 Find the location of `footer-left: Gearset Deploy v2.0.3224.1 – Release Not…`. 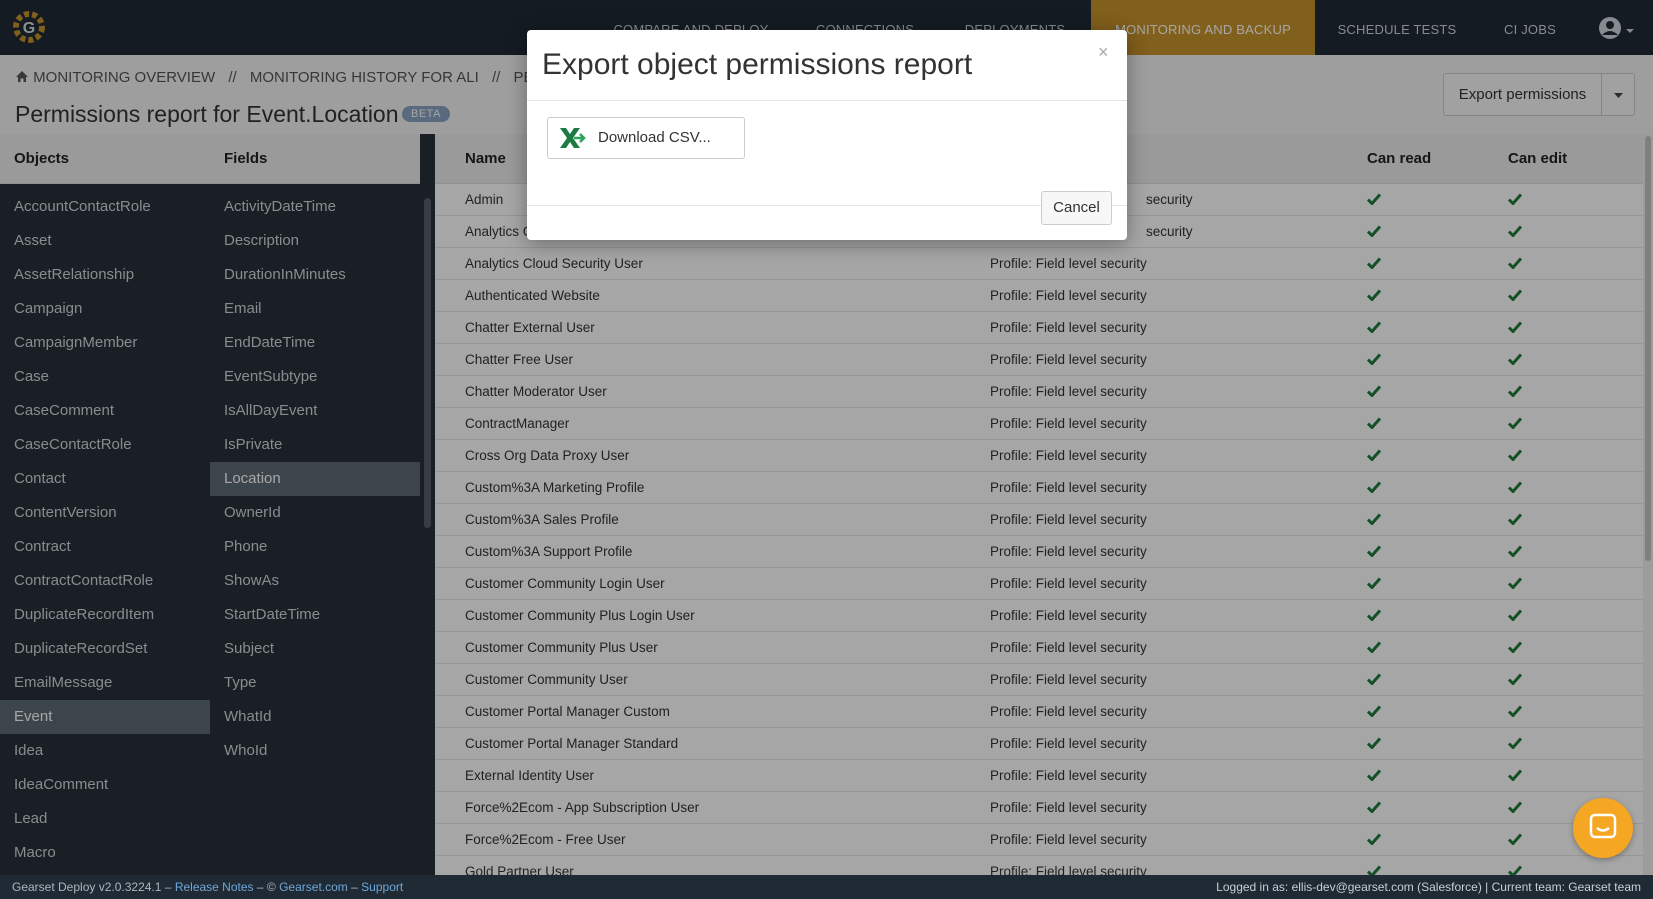

footer-left: Gearset Deploy v2.0.3224.1 – Release Not… is located at coordinates (207, 887).